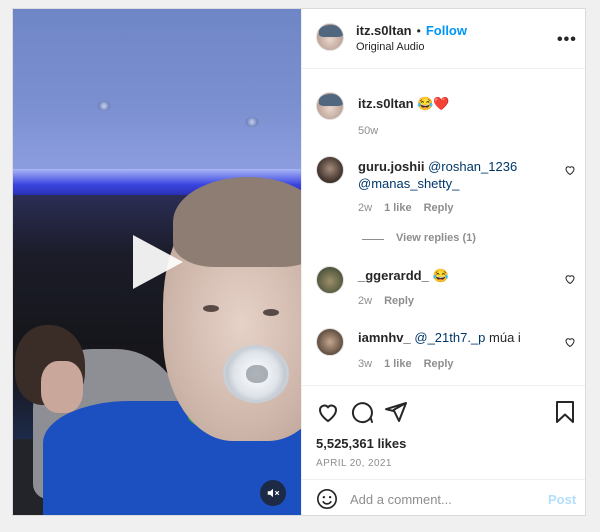 Image resolution: width=600 pixels, height=532 pixels. I want to click on comment-body: múa i, so click(505, 337).